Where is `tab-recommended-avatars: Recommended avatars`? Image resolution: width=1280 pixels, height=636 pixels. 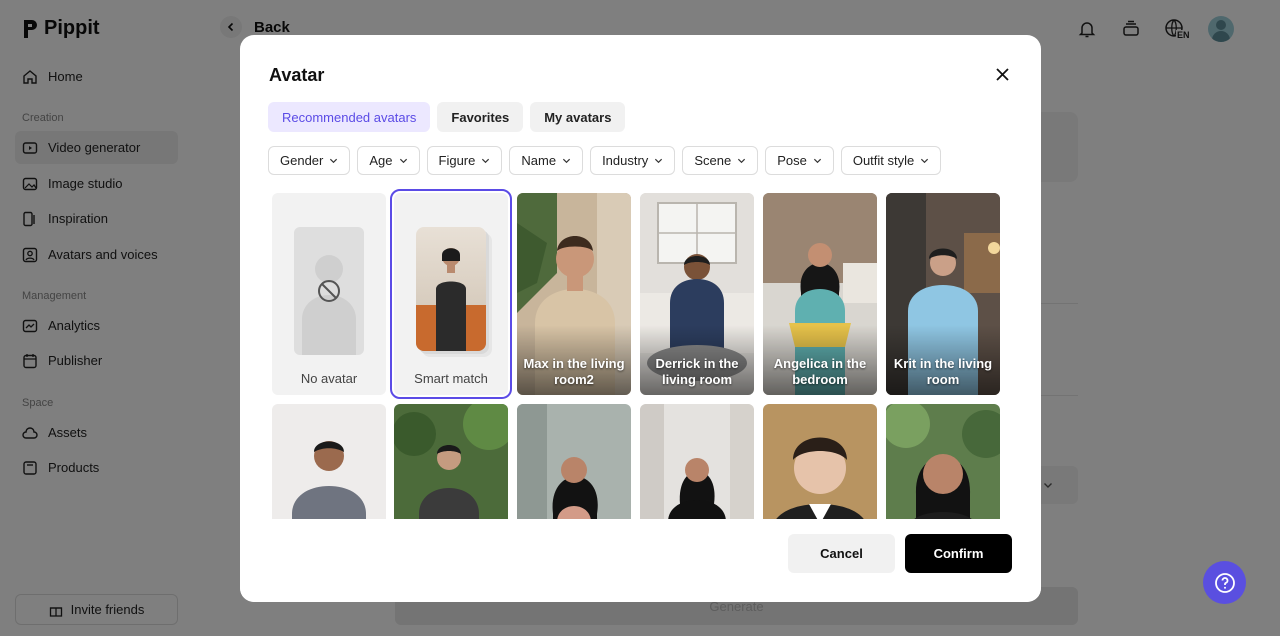
tab-recommended-avatars: Recommended avatars is located at coordinates (349, 117).